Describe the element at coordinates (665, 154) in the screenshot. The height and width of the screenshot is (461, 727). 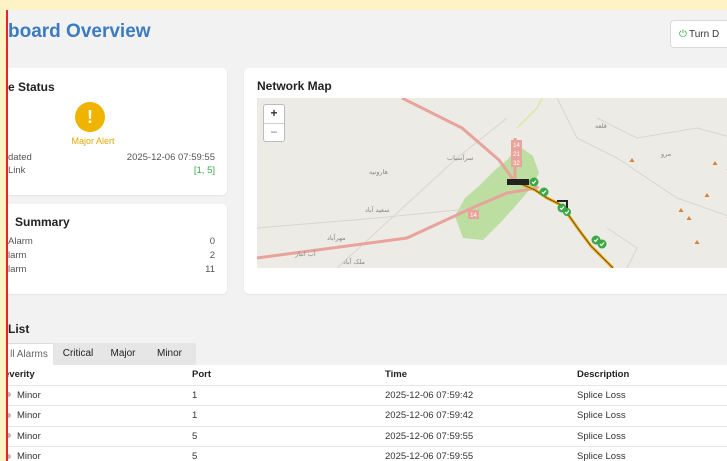
I see `svg-text: مرو` at that location.